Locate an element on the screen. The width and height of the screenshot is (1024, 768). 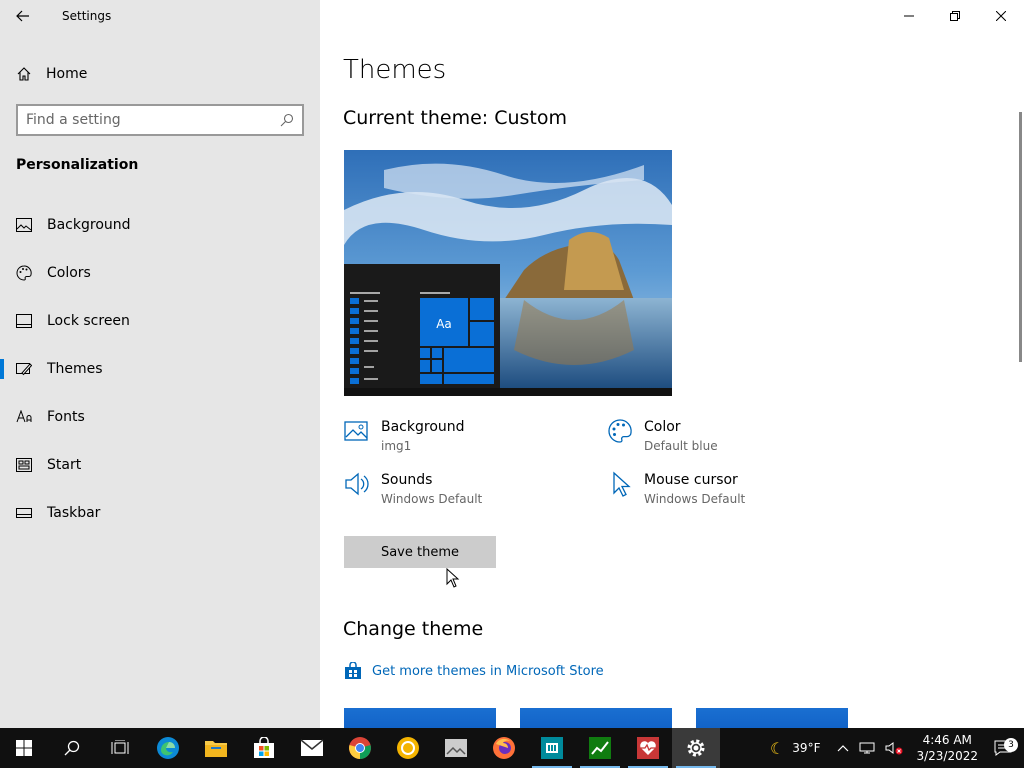
mail-icon is located at coordinates (312, 747).